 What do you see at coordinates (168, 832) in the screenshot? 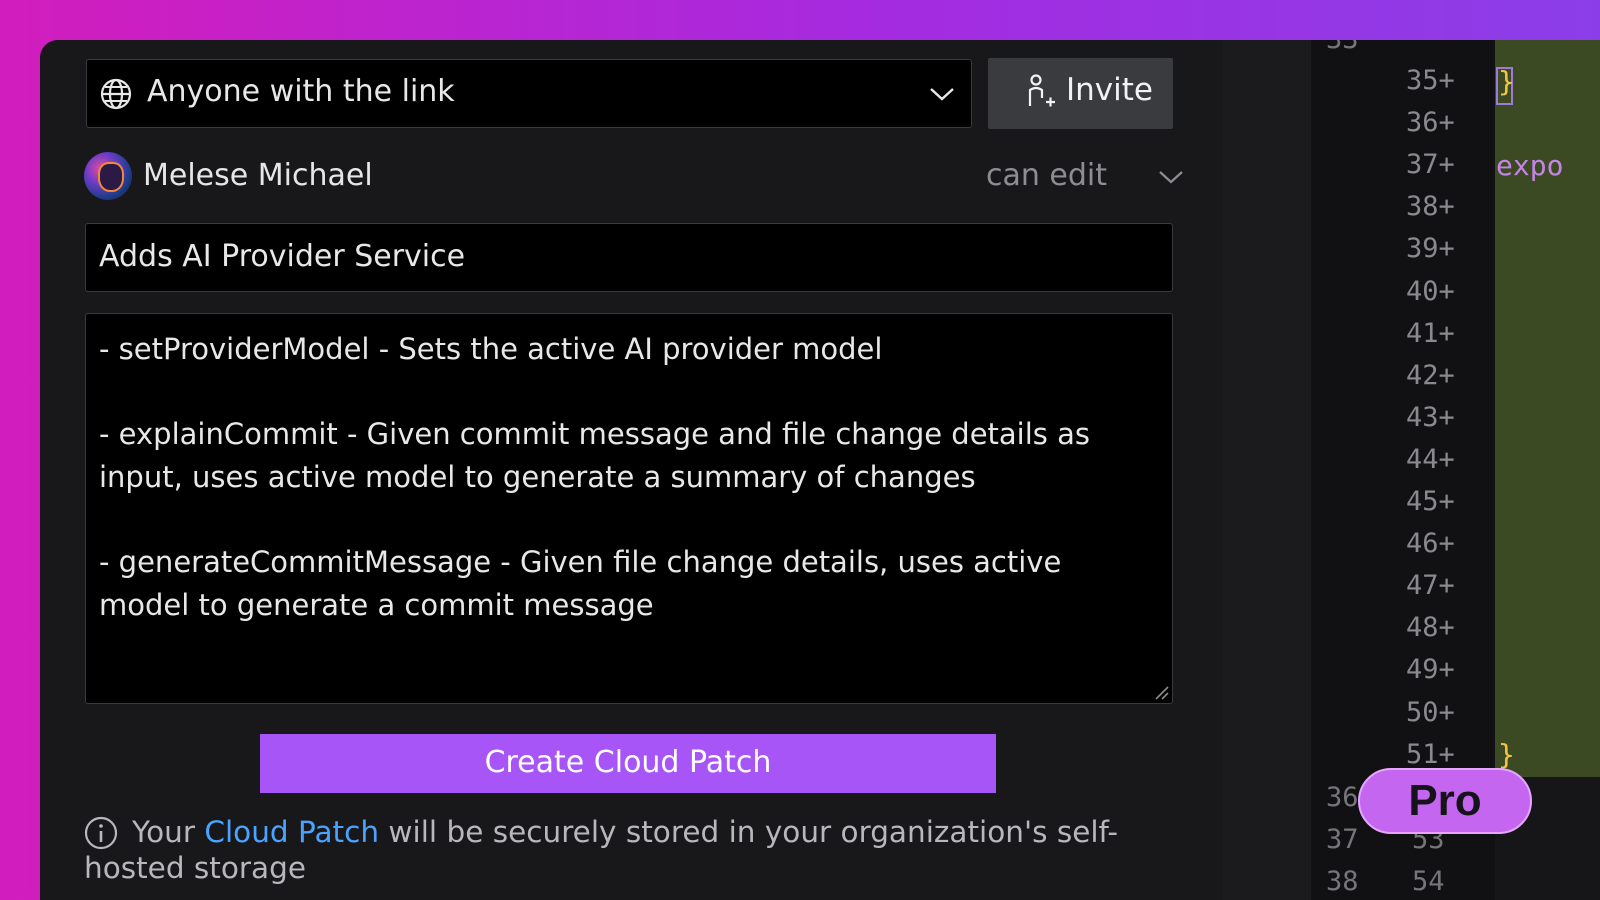
I see `info-prefix: Your` at bounding box center [168, 832].